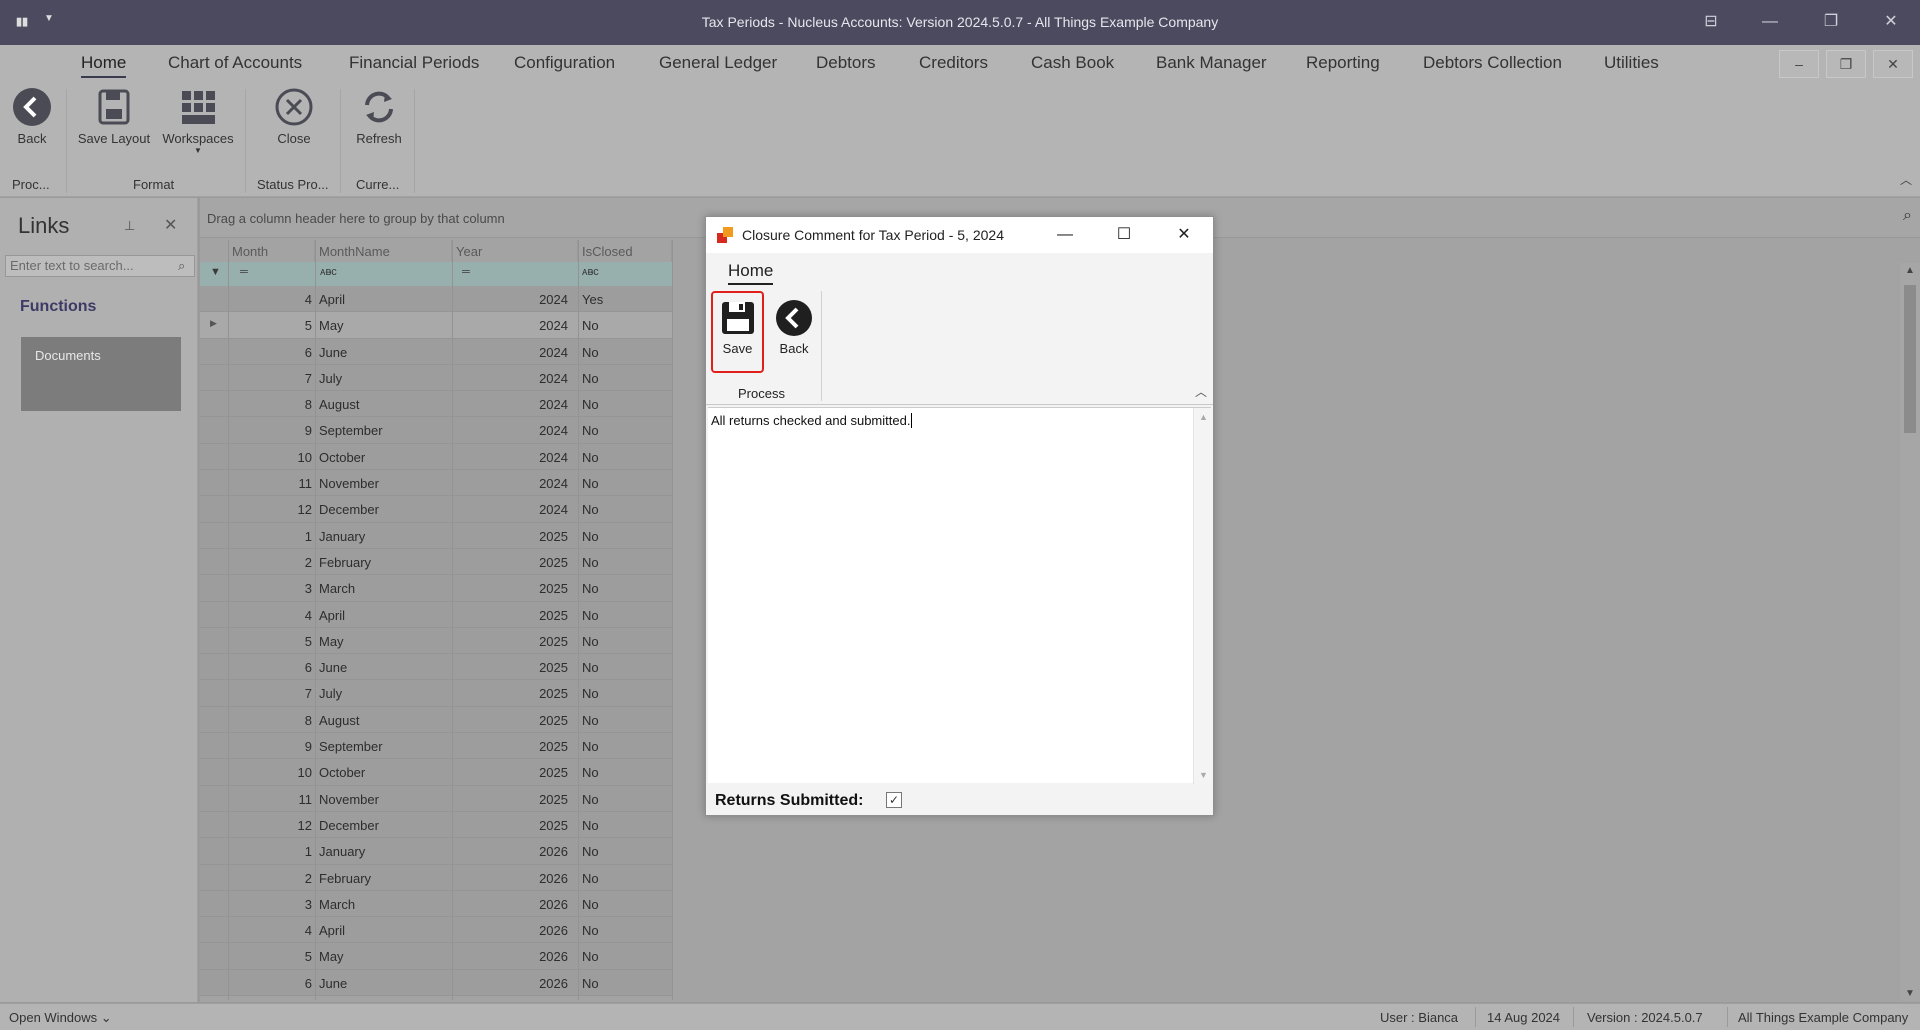 The width and height of the screenshot is (1920, 1030). I want to click on open-windows-dropdown: Open Windows ⌄, so click(60, 1018).